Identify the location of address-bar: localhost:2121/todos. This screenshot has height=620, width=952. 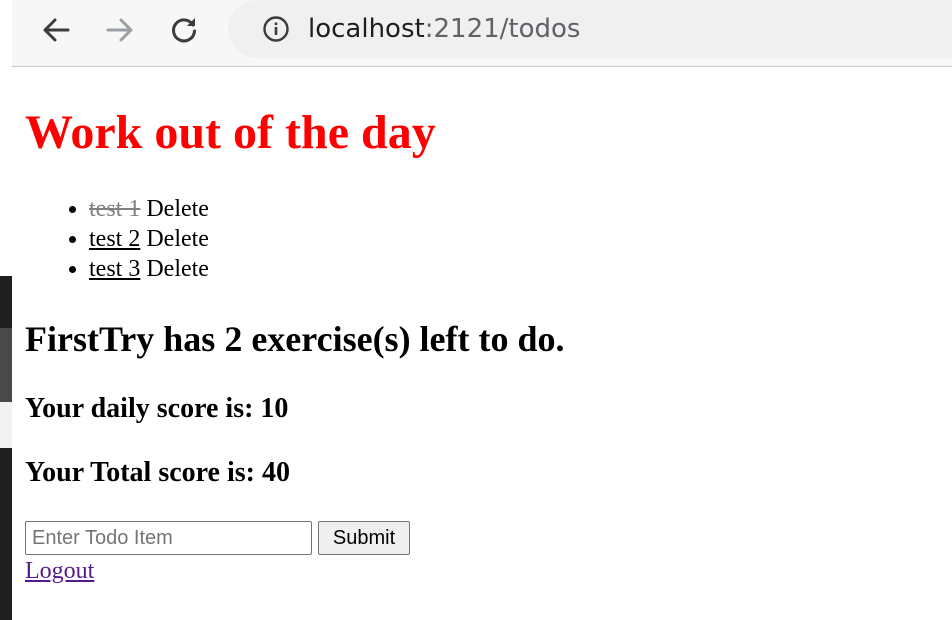
(590, 29).